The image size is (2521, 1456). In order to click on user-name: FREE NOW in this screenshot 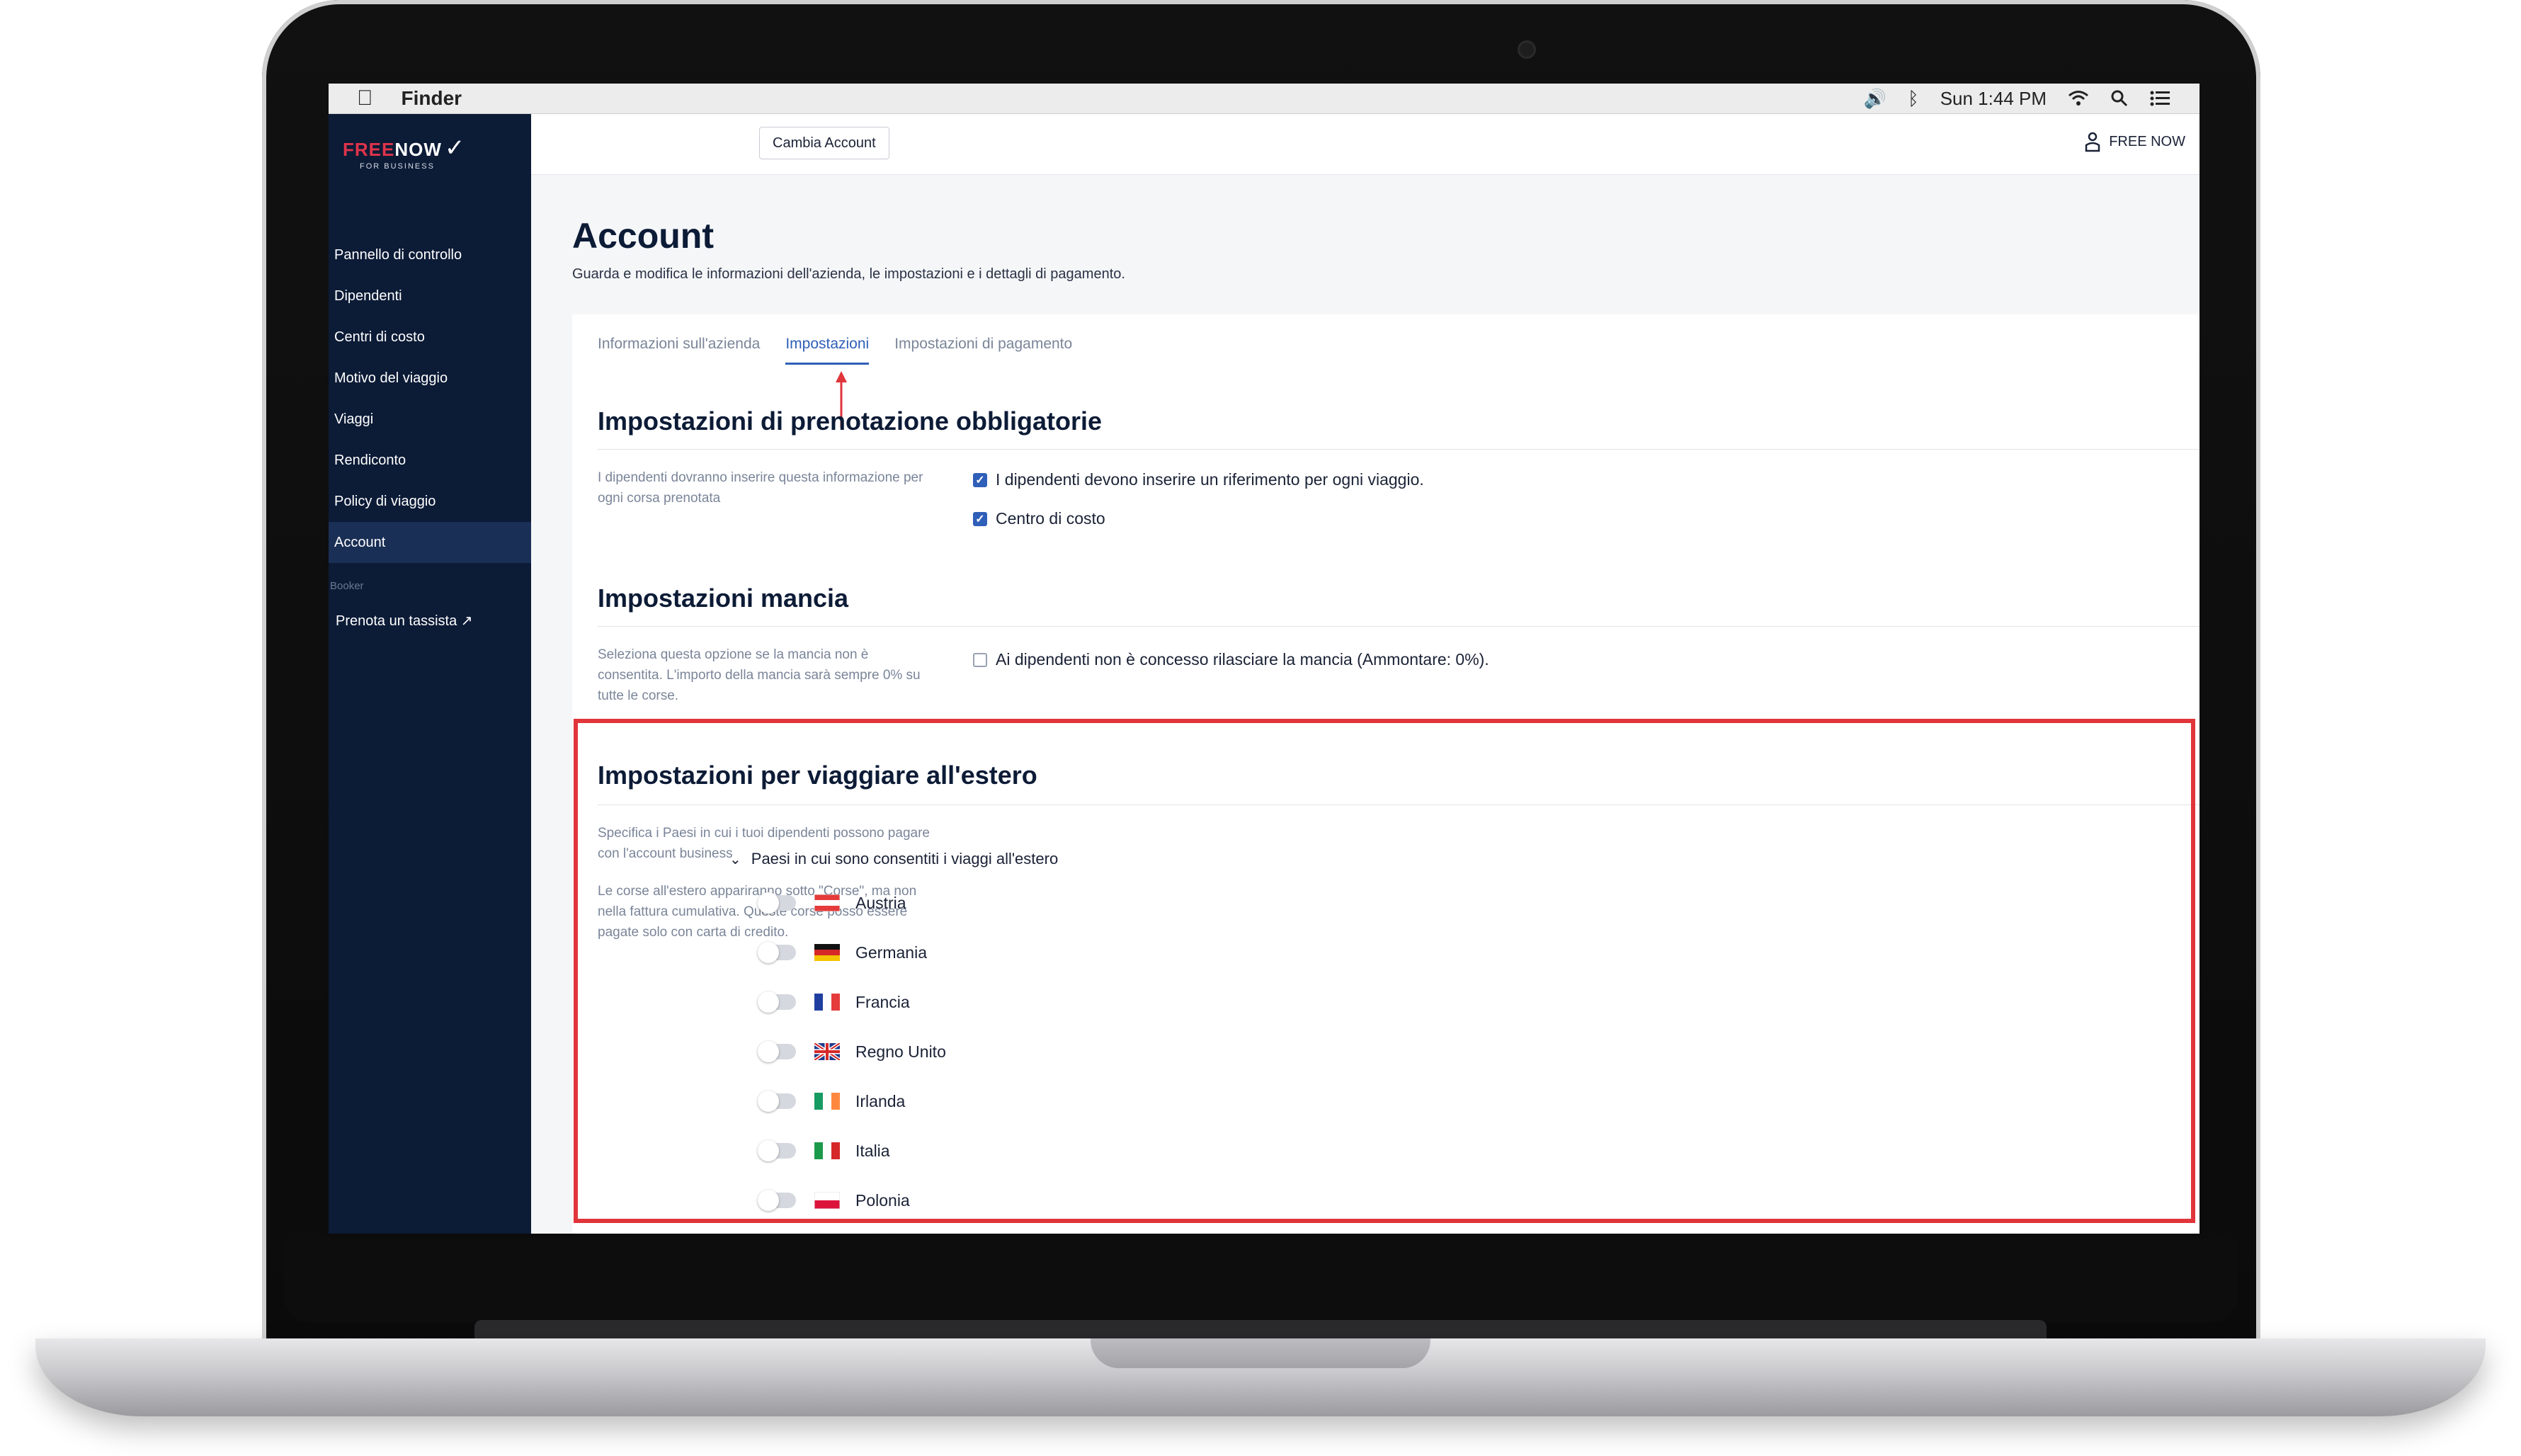, I will do `click(2147, 141)`.